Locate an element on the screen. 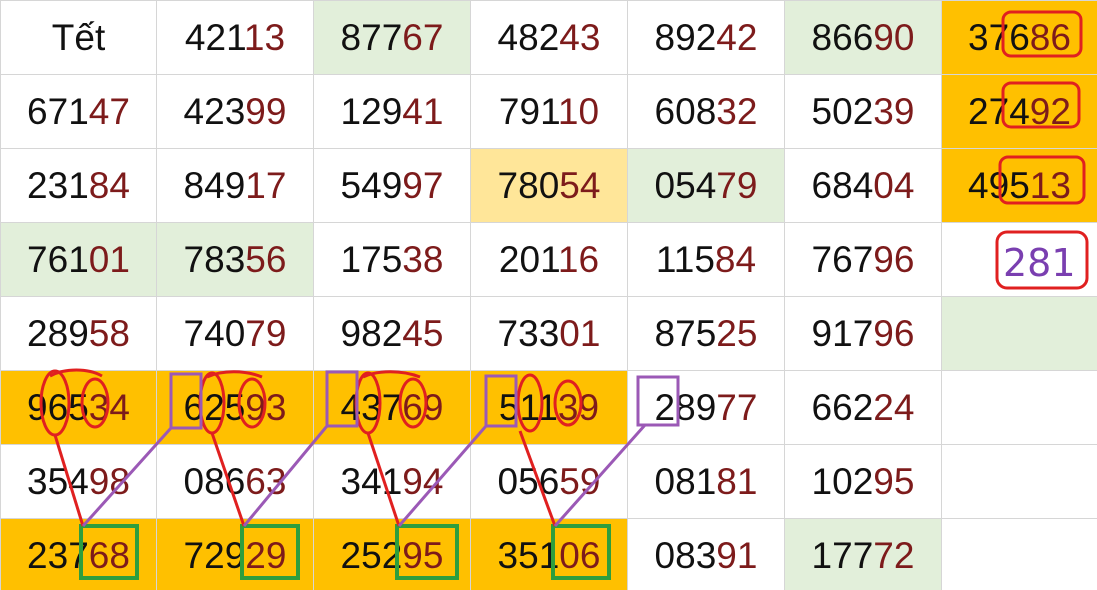 This screenshot has width=1097, height=590. grid-cell: 42113 is located at coordinates (235, 37).